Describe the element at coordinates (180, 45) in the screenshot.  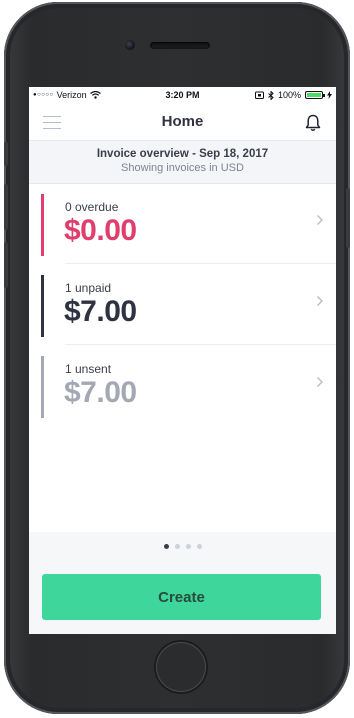
I see `earpiece-speaker` at that location.